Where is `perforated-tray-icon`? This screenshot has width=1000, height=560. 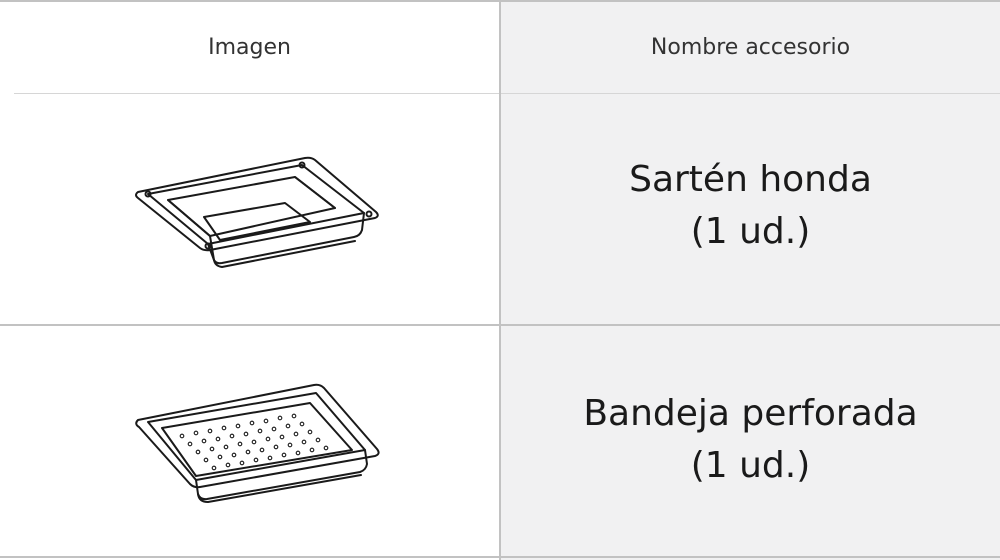
perforated-tray-icon is located at coordinates (259, 444).